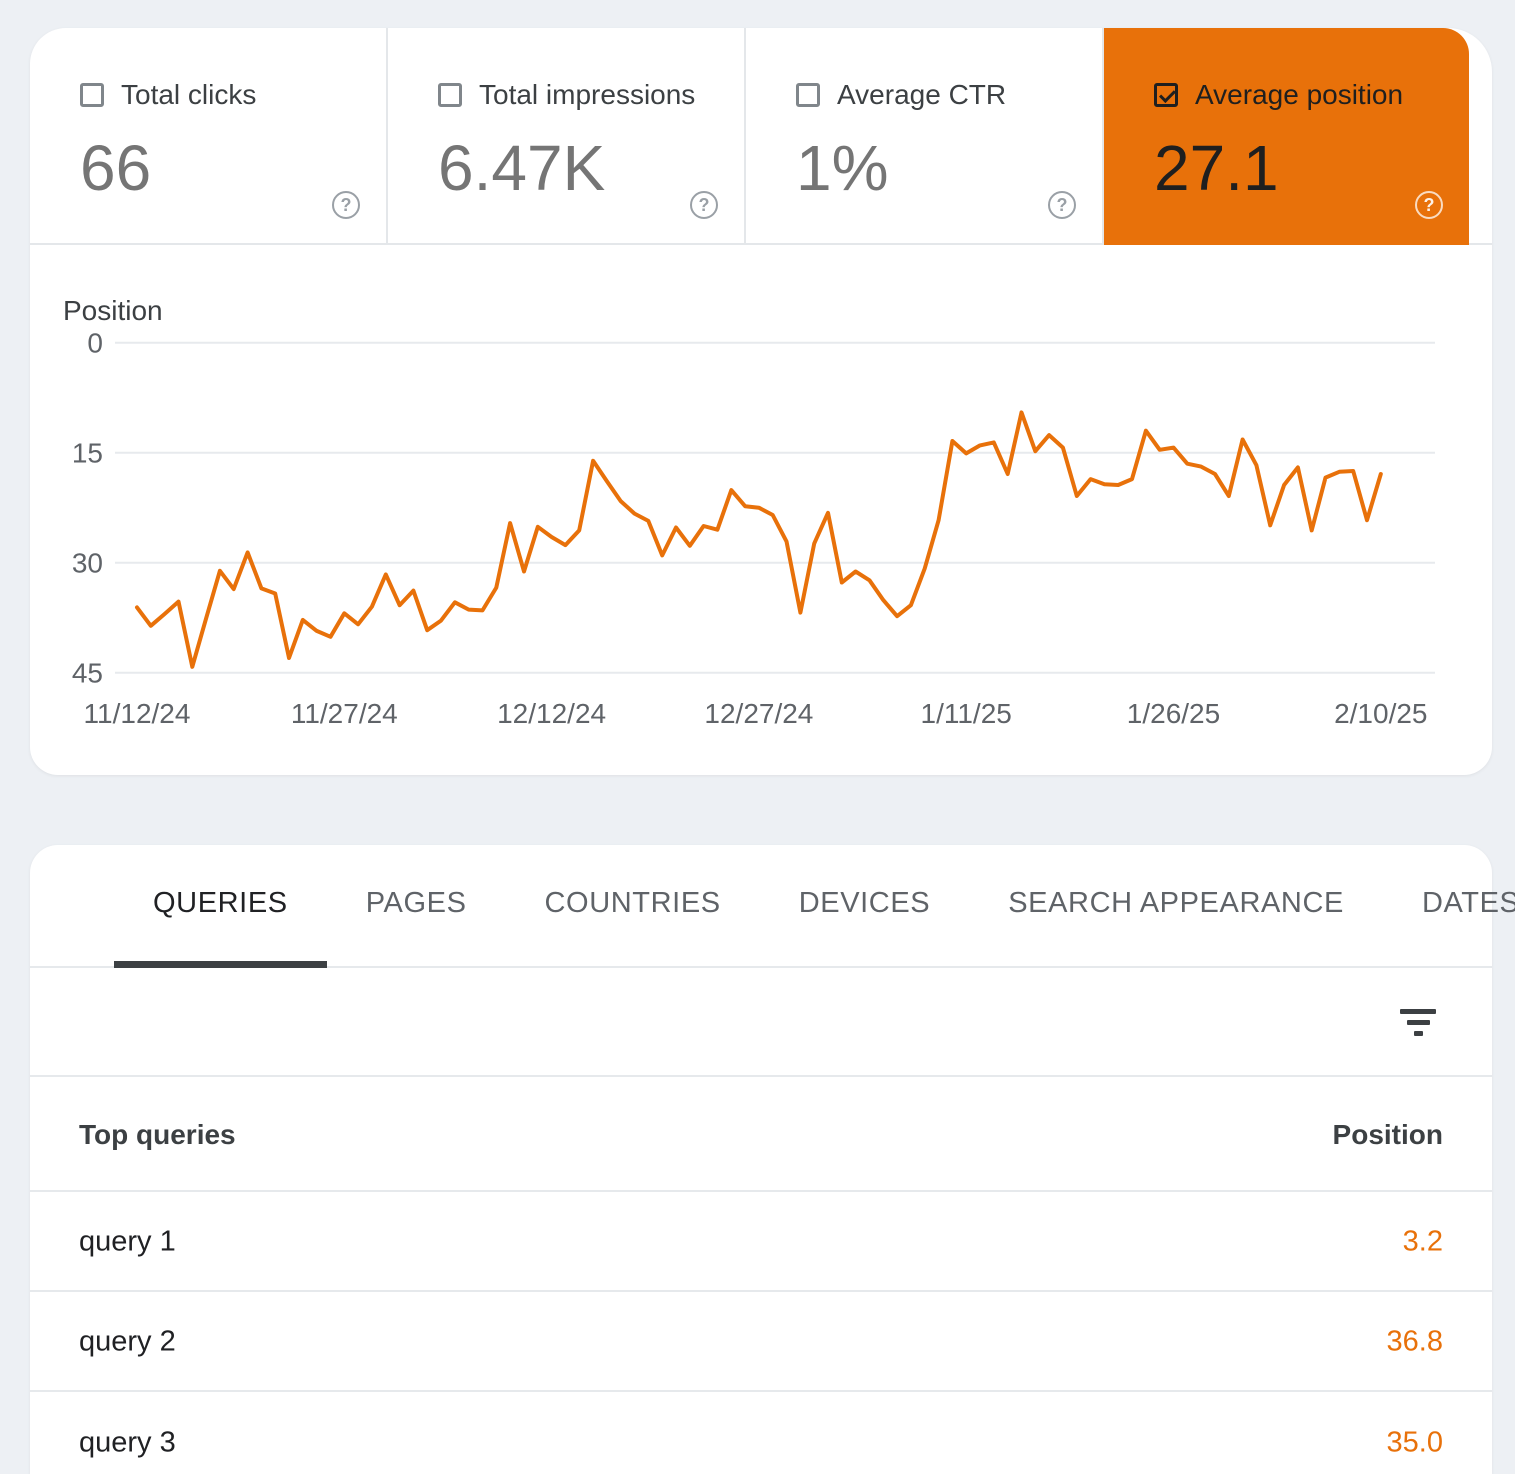 This screenshot has height=1474, width=1515. Describe the element at coordinates (1418, 1023) in the screenshot. I see `filter-list-icon` at that location.